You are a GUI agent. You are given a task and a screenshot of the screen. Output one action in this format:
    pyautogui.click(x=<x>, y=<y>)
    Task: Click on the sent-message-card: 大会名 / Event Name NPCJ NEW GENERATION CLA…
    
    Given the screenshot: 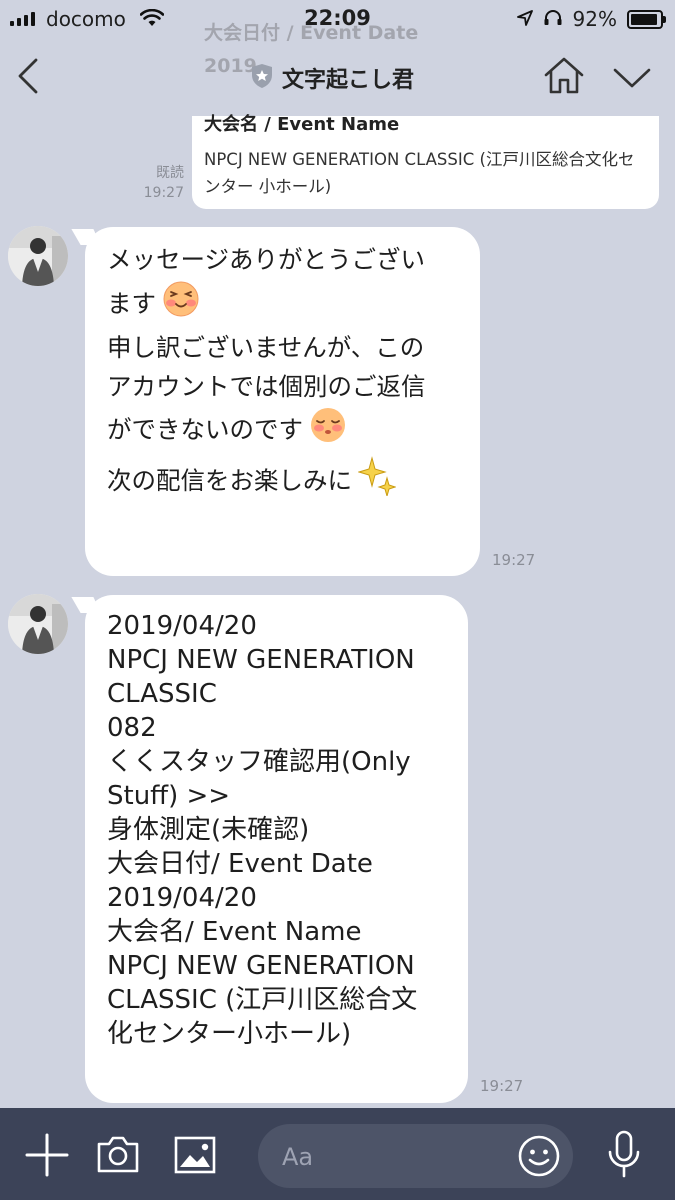 What is the action you would take?
    pyautogui.click(x=425, y=161)
    